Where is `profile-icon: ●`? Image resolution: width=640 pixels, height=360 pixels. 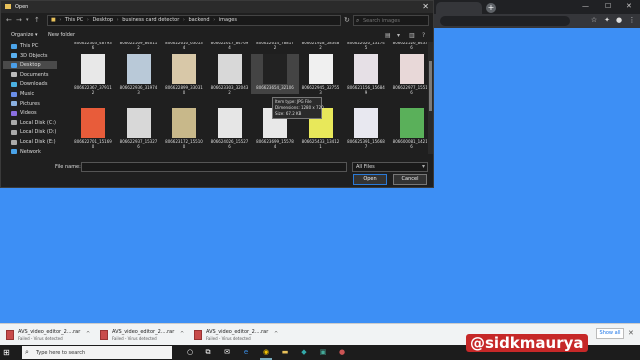
profile-icon: ● is located at coordinates (619, 20).